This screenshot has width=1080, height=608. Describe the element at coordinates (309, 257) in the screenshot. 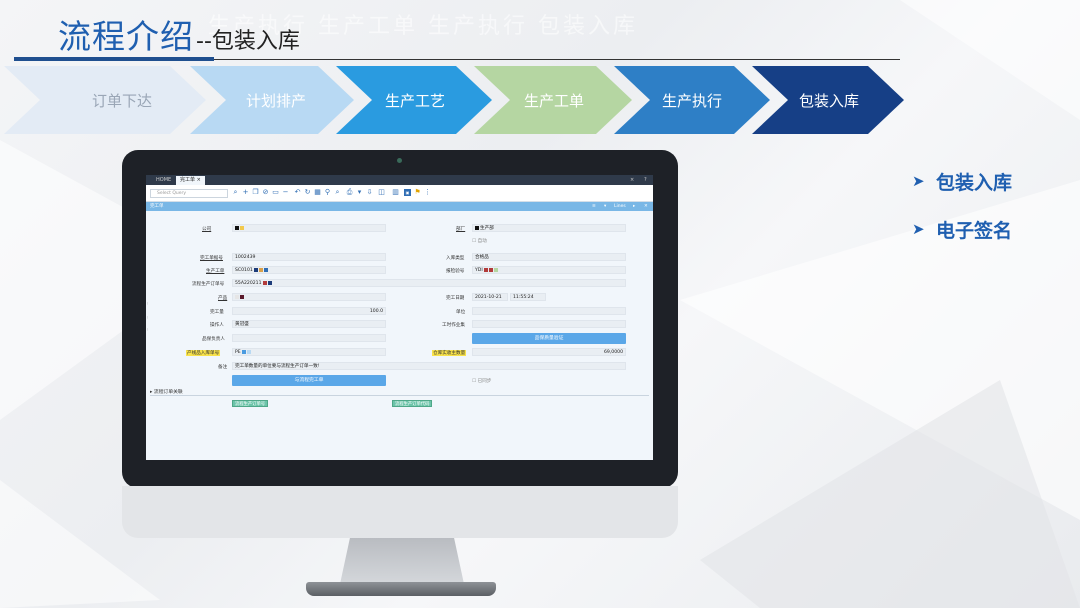

I see `doc-no-field: 1002439` at that location.